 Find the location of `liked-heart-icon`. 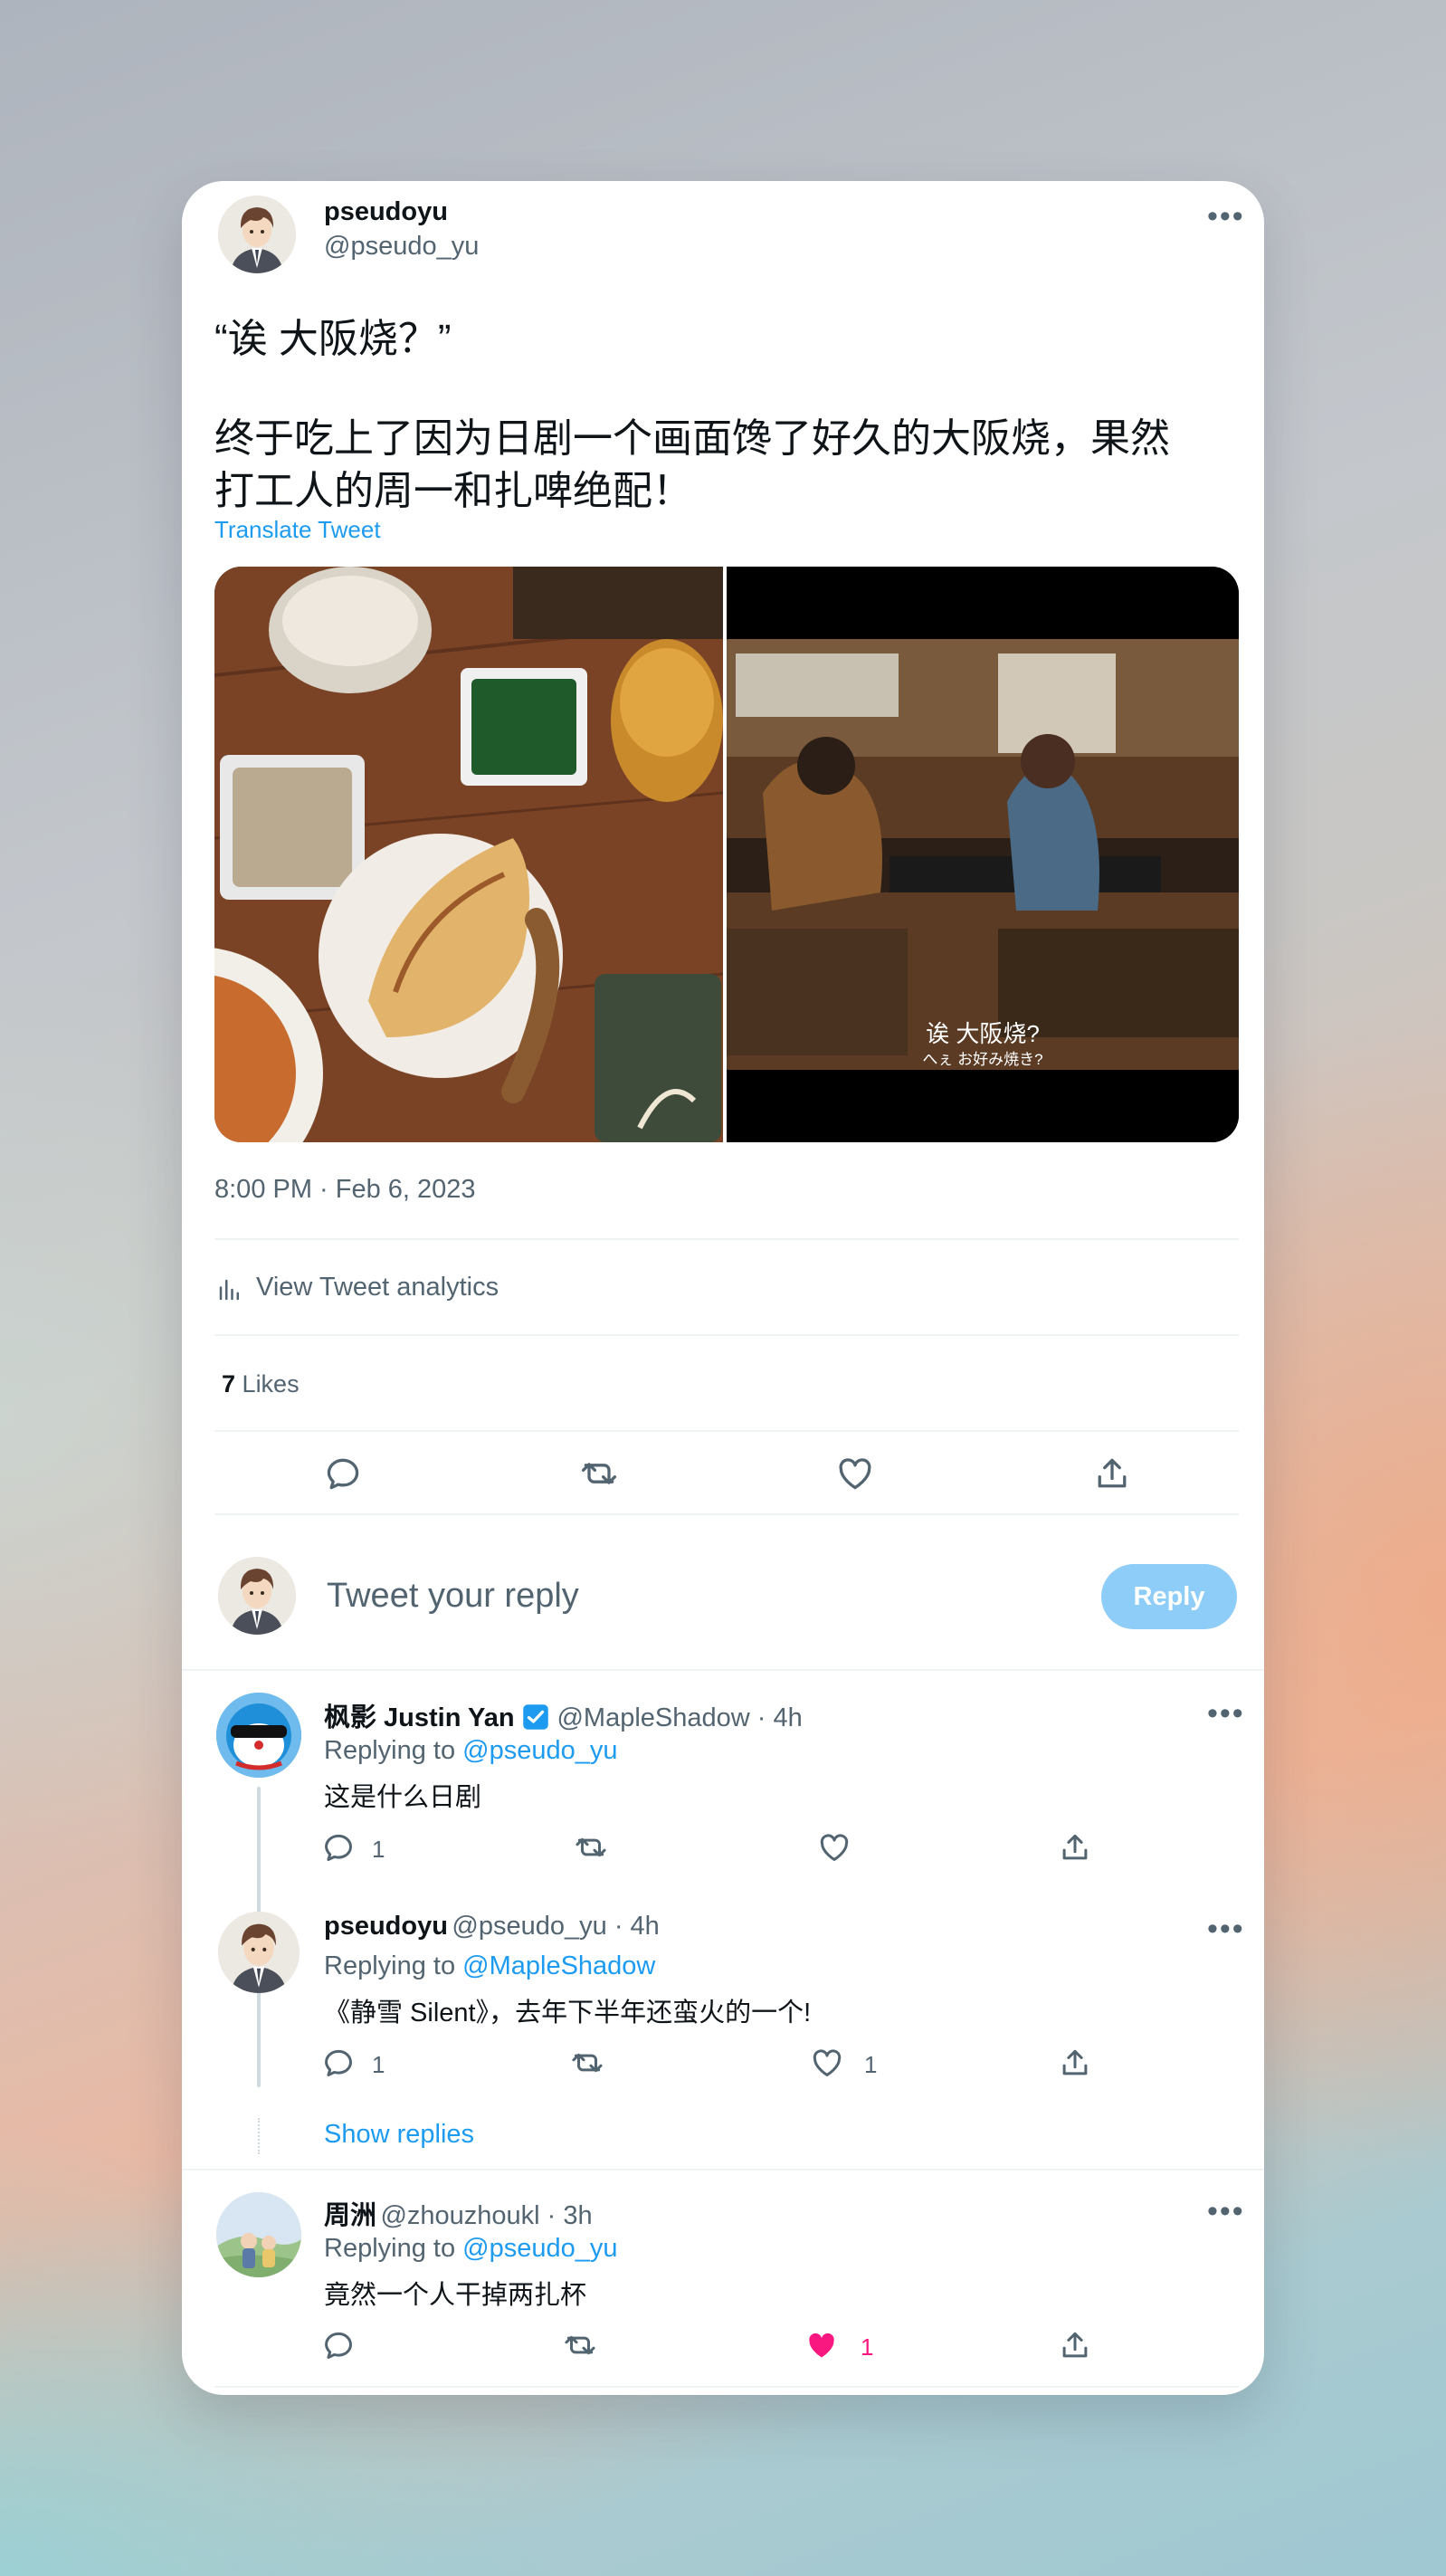

liked-heart-icon is located at coordinates (822, 2346).